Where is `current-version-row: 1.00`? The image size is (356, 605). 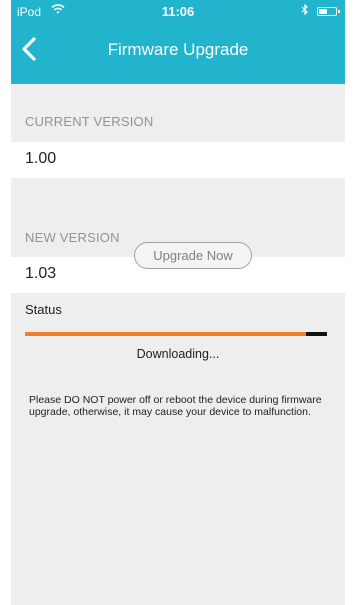
current-version-row: 1.00 is located at coordinates (178, 160).